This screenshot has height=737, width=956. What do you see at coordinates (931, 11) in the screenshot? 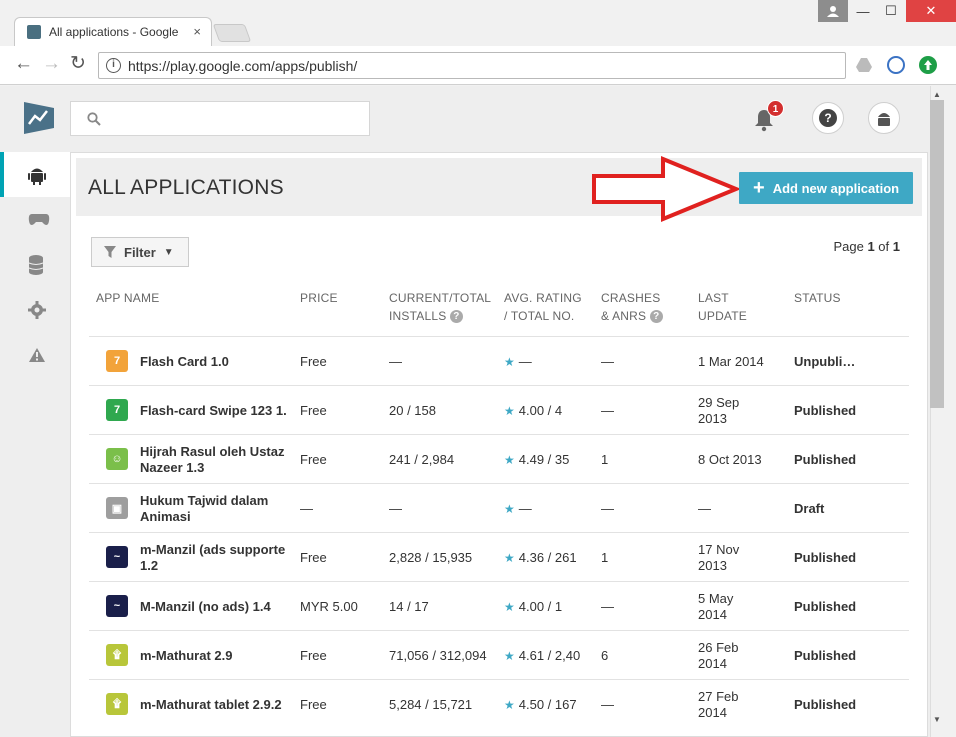
I see `close-window-button: ✕` at bounding box center [931, 11].